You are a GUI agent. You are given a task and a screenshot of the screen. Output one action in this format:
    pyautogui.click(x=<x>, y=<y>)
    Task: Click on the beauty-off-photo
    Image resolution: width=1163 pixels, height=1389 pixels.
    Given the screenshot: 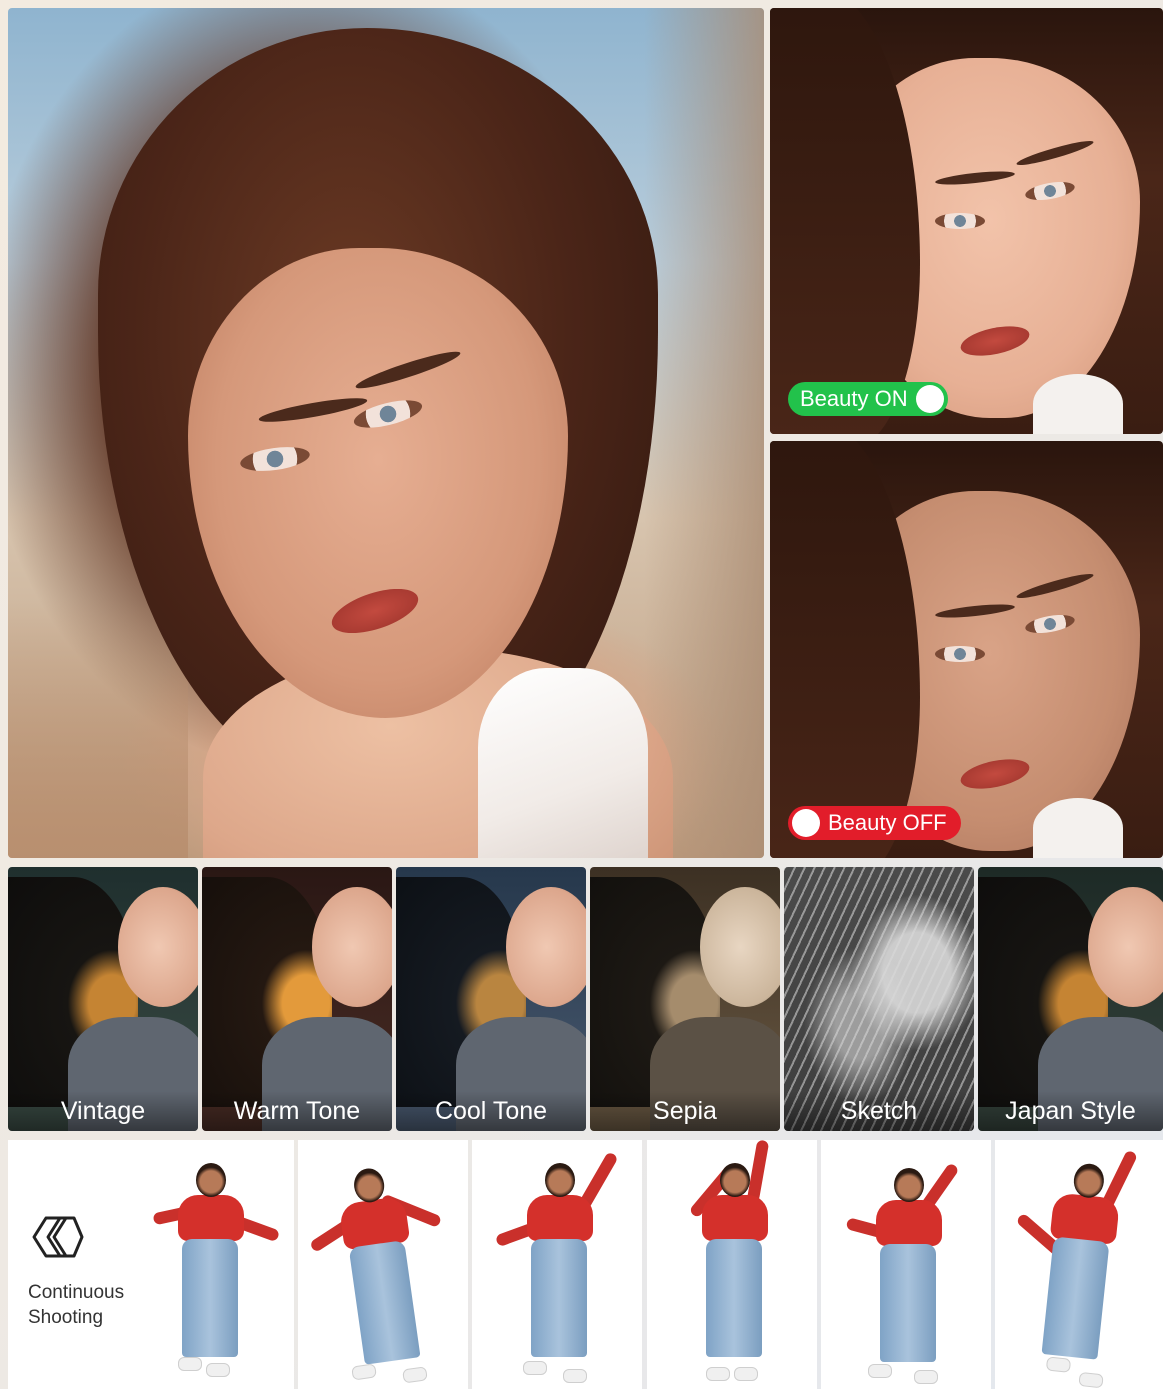 What is the action you would take?
    pyautogui.click(x=966, y=649)
    